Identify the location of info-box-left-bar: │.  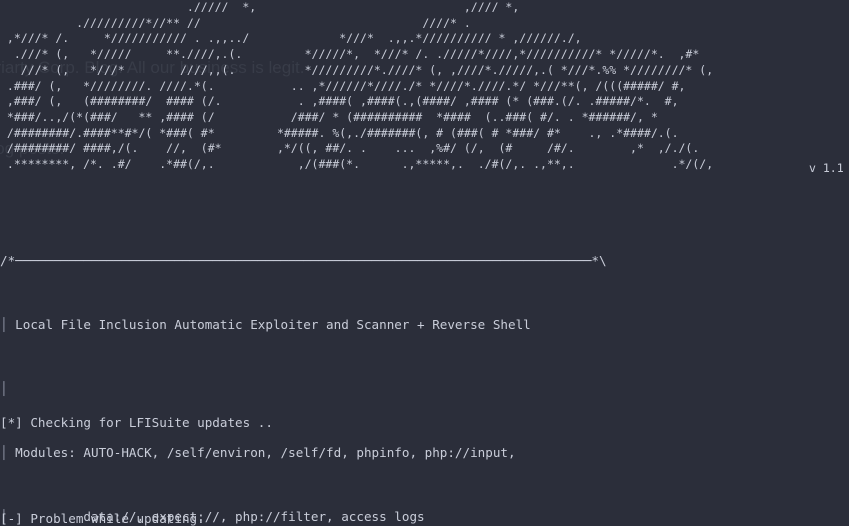
(4, 324).